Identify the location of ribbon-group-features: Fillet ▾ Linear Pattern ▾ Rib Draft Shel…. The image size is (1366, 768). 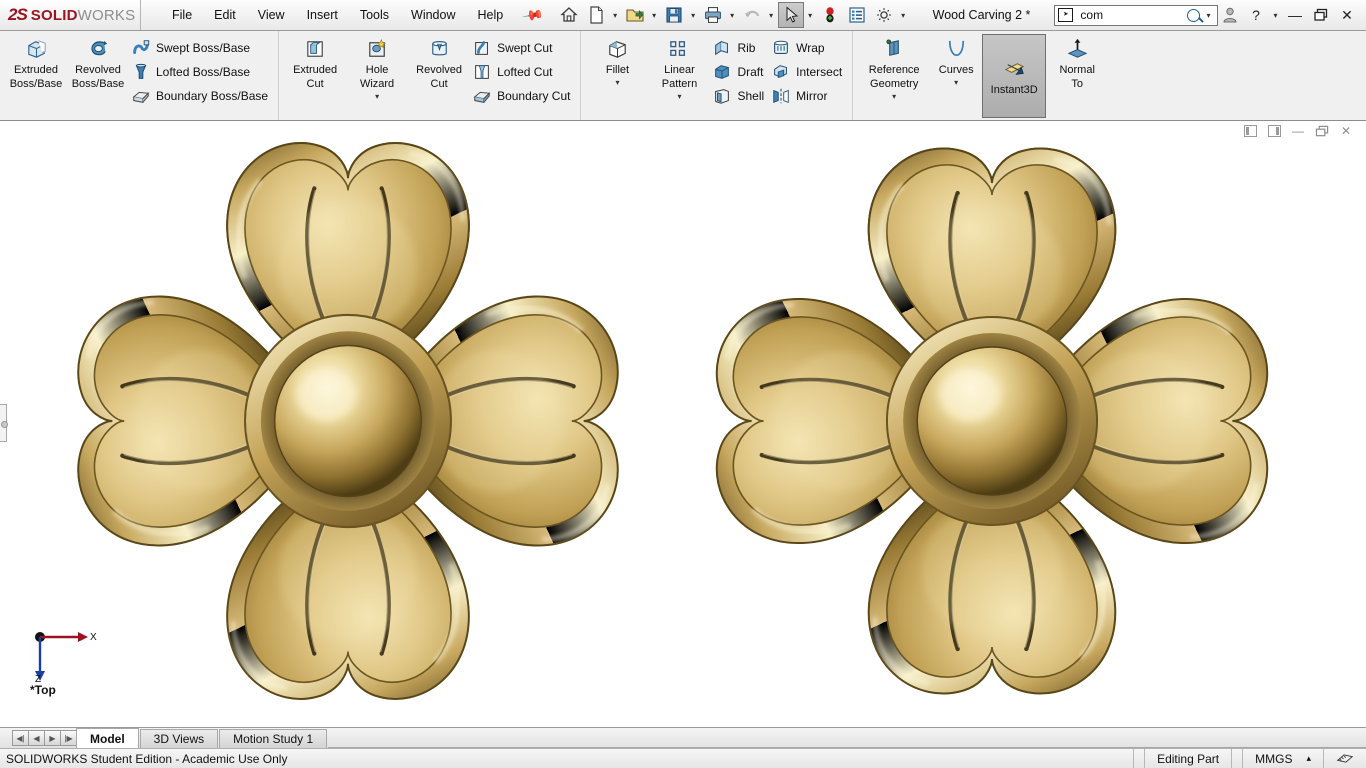
(717, 75).